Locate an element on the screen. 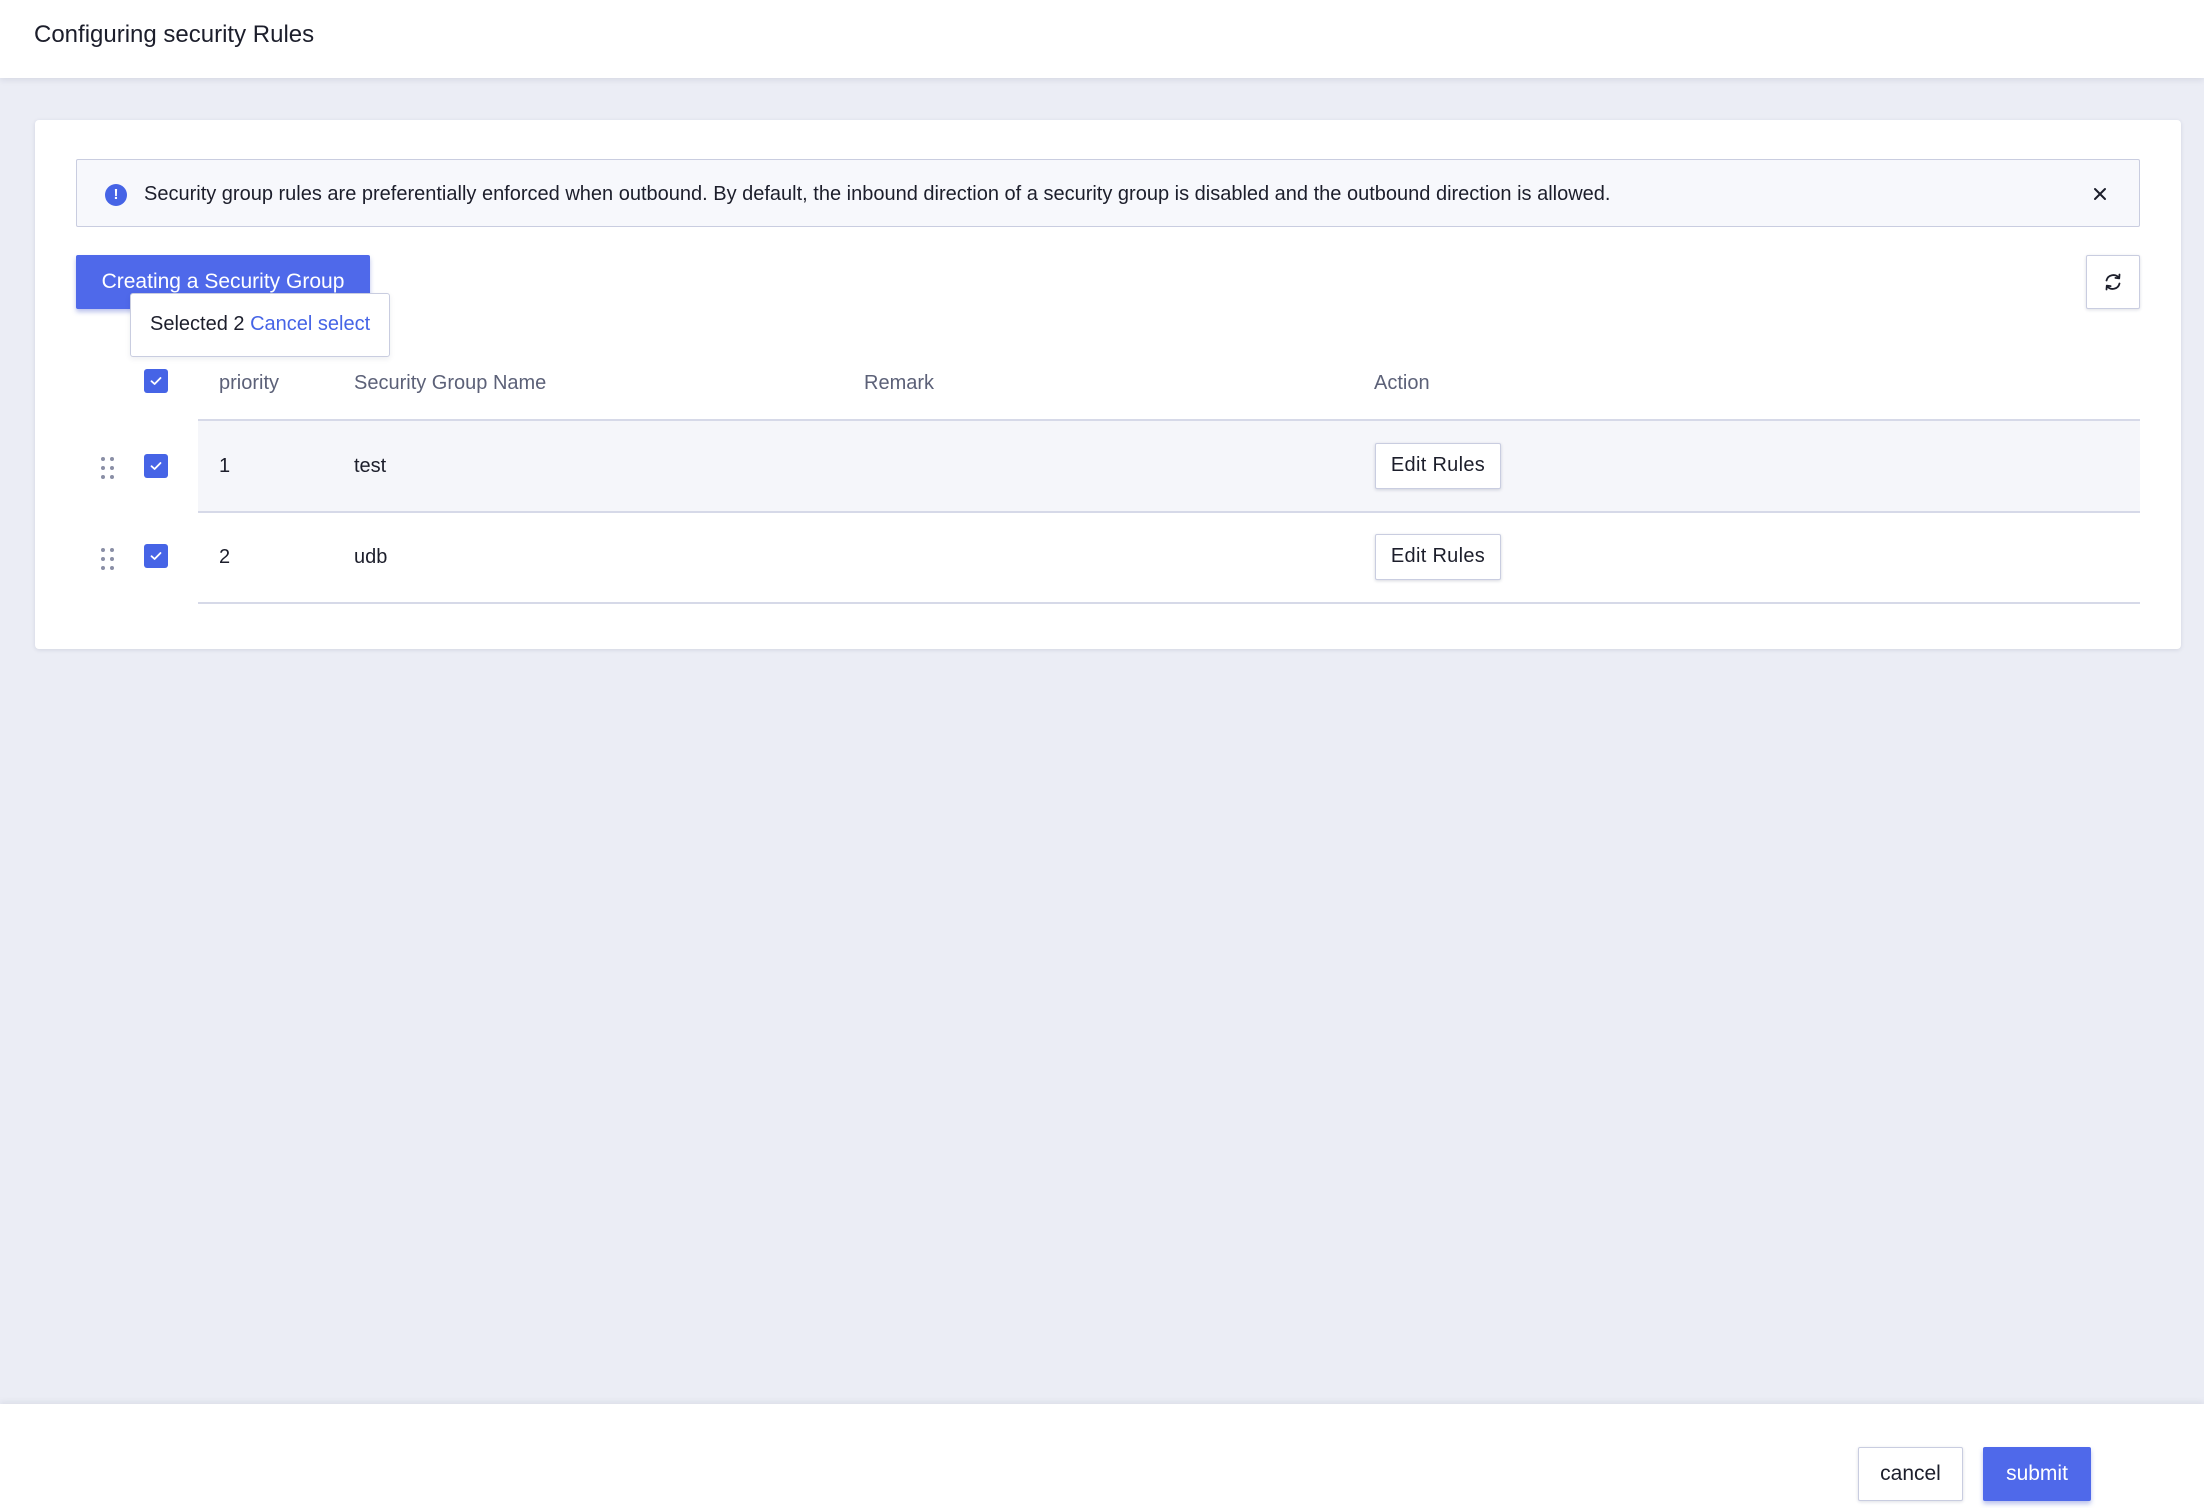 The width and height of the screenshot is (2204, 1508). select-all-checkbox is located at coordinates (156, 381).